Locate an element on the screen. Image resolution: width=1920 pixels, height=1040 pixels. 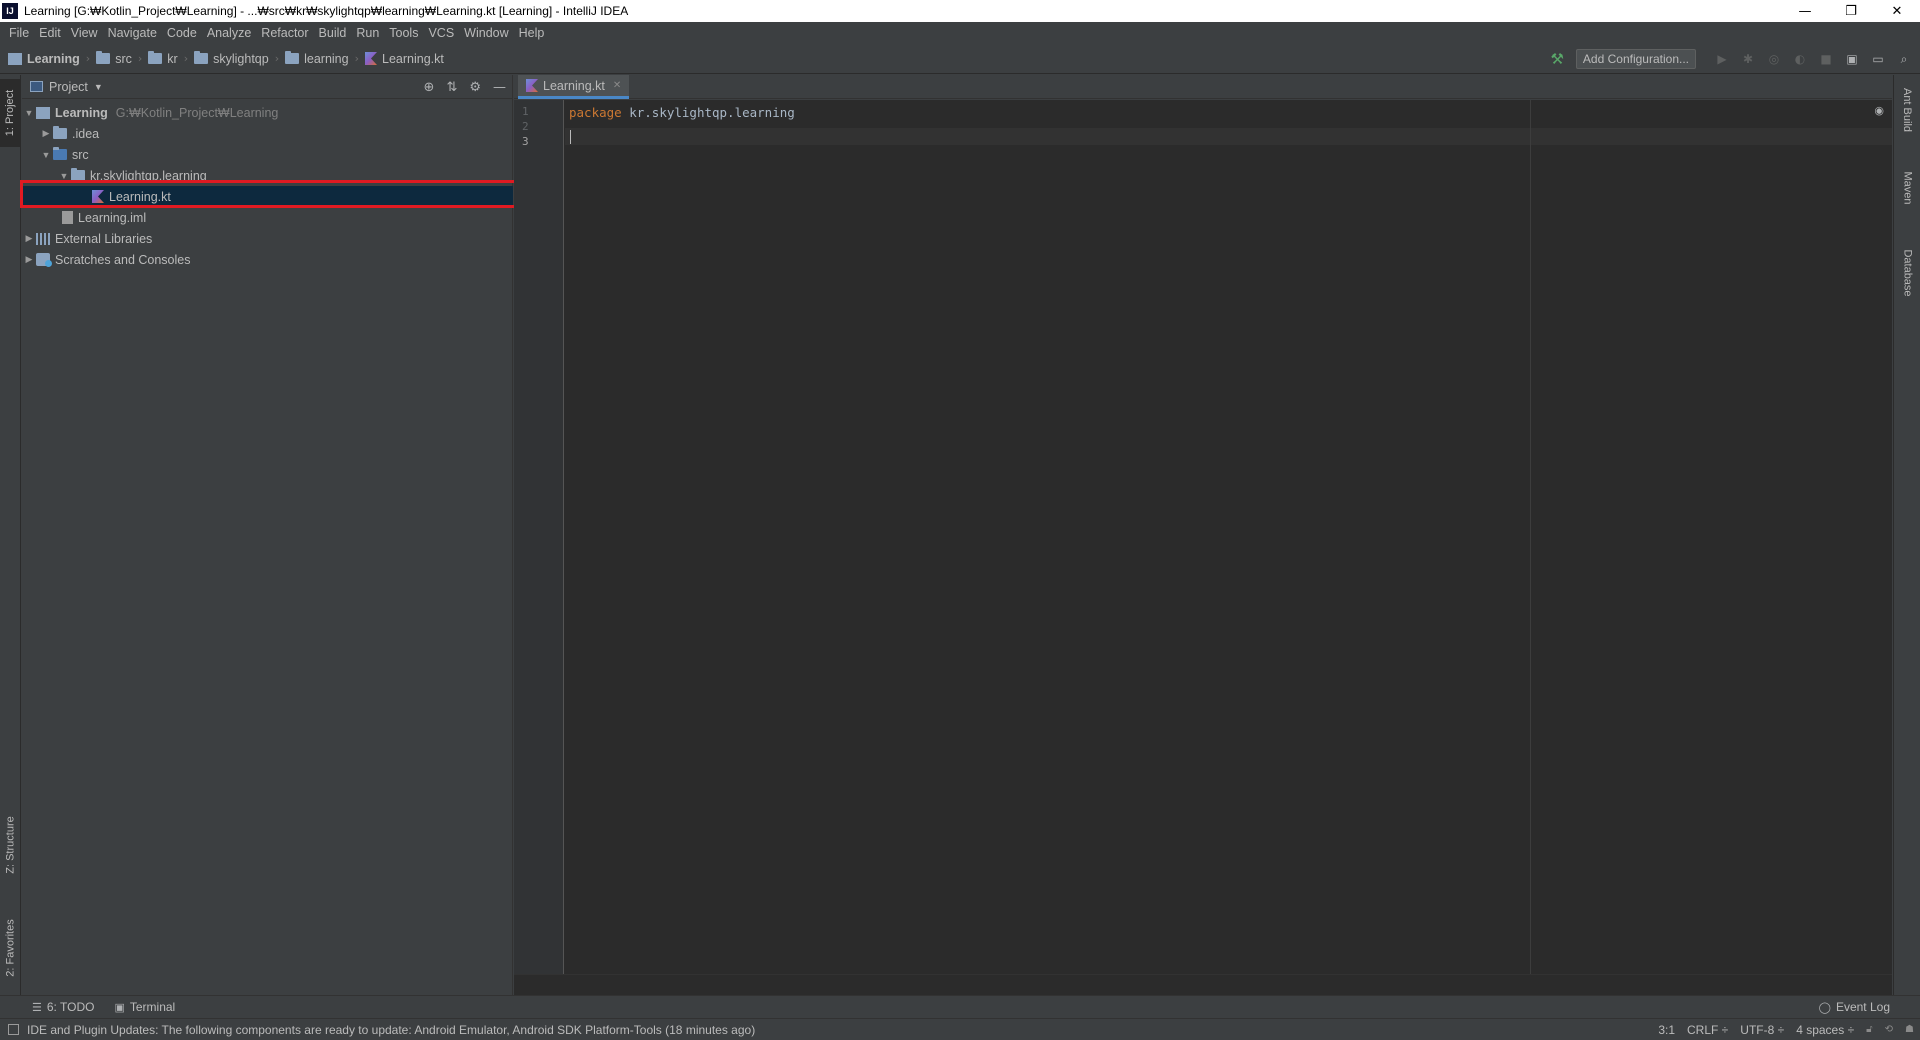
eye-icon: ◉ is located at coordinates (1879, 110).